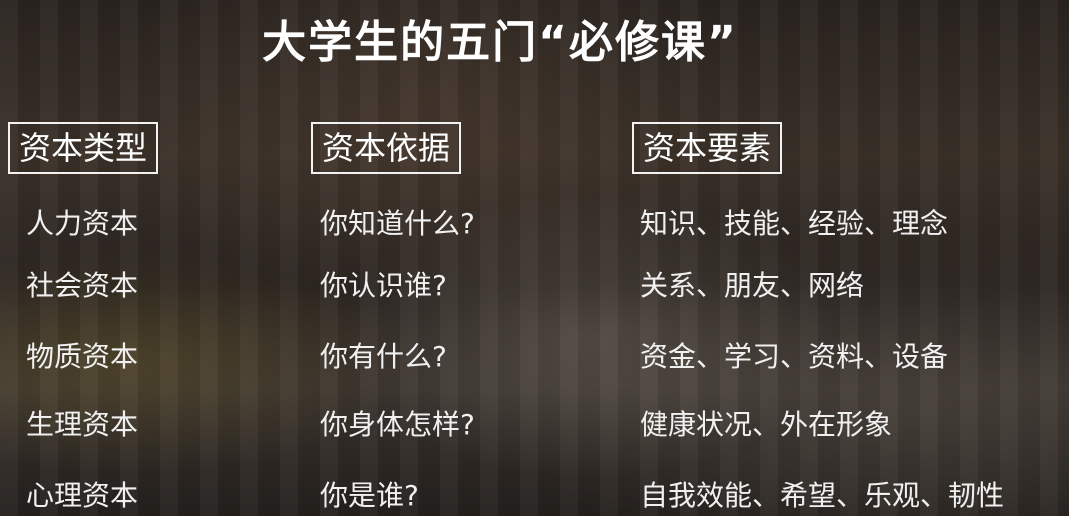 The image size is (1069, 516). Describe the element at coordinates (82, 495) in the screenshot. I see `capital-type-row: 心理资本` at that location.